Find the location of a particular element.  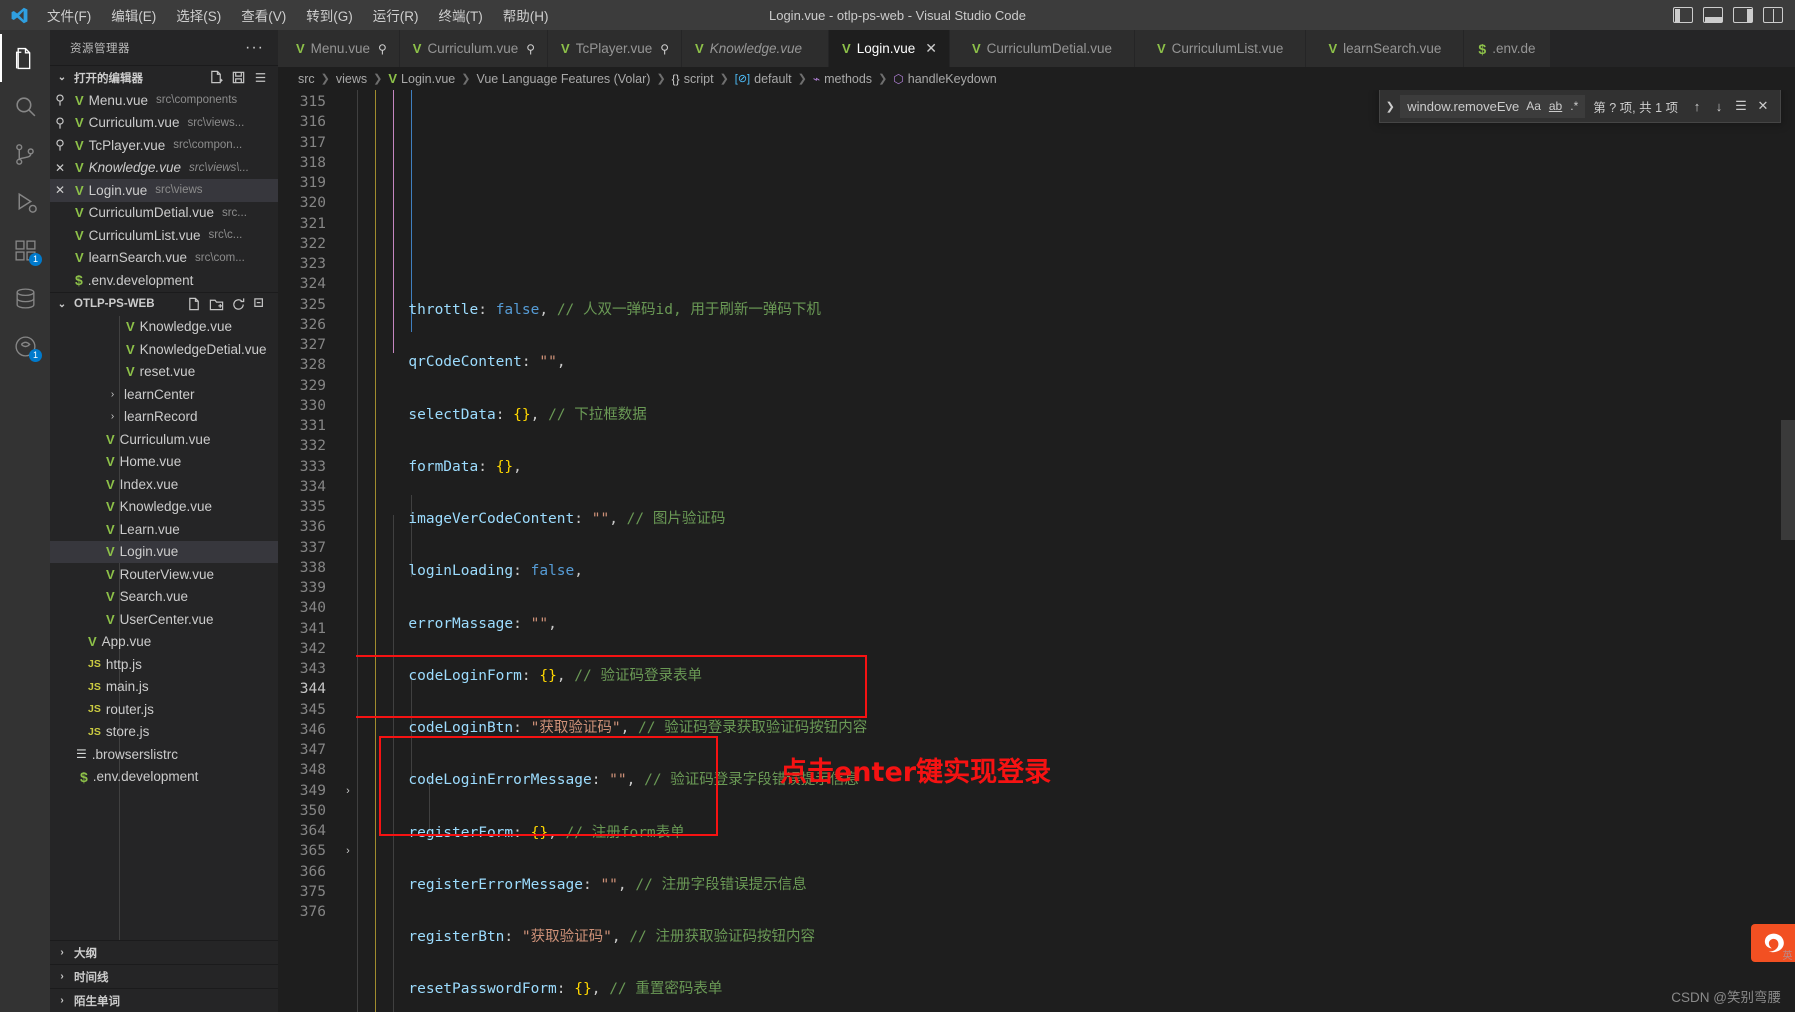

menu-view: 查看(V) is located at coordinates (263, 15).